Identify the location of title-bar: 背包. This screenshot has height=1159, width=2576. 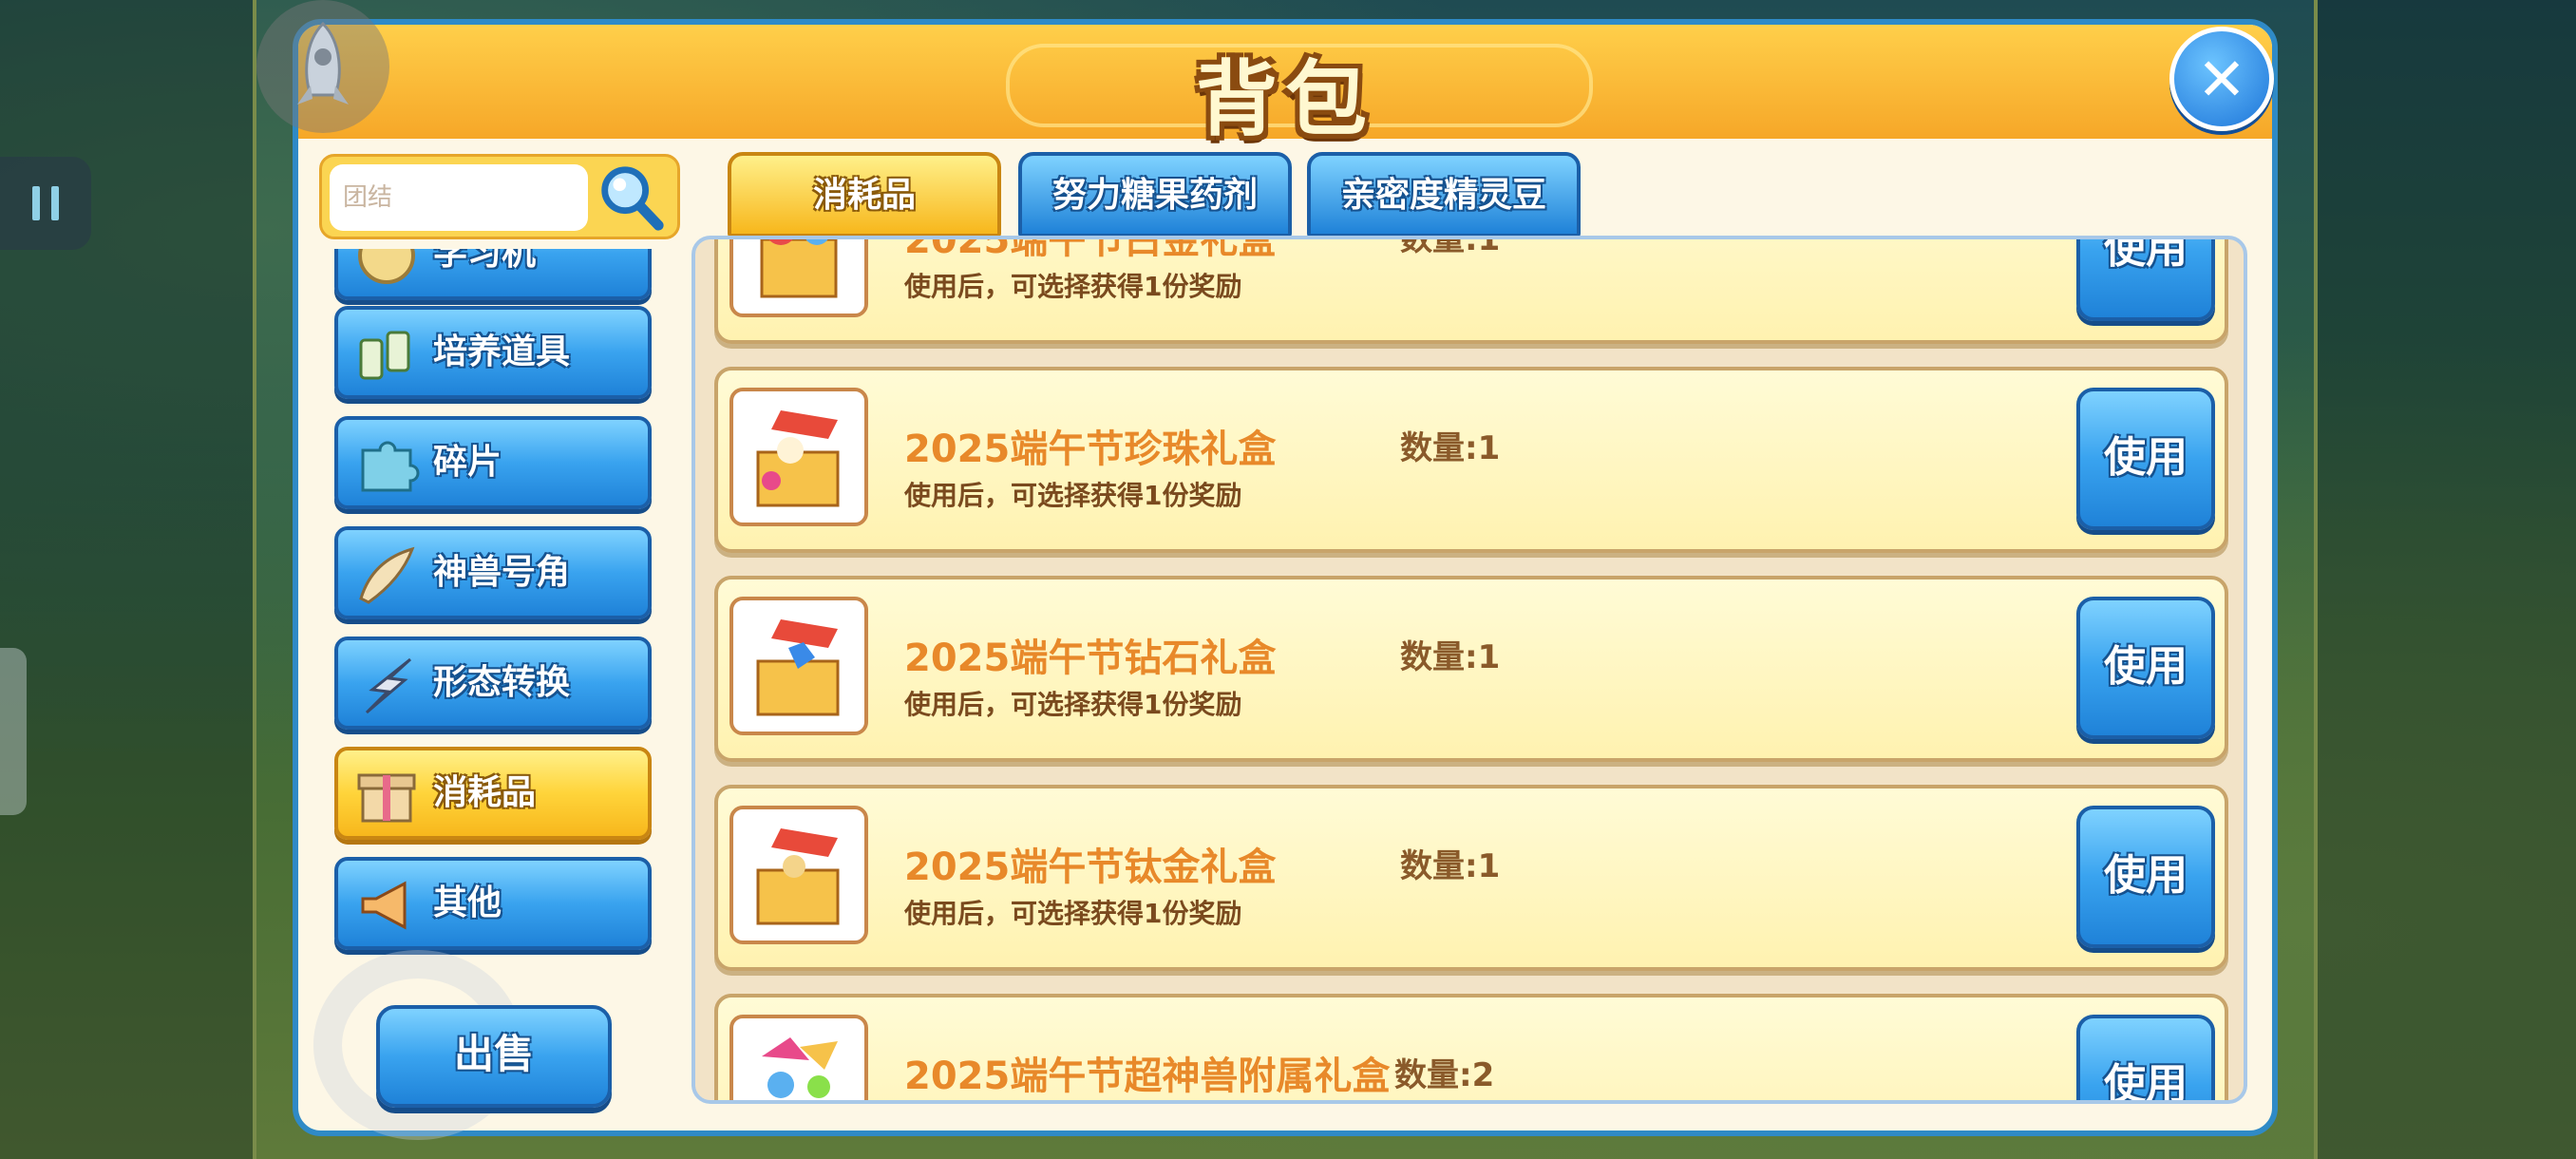
(1285, 86).